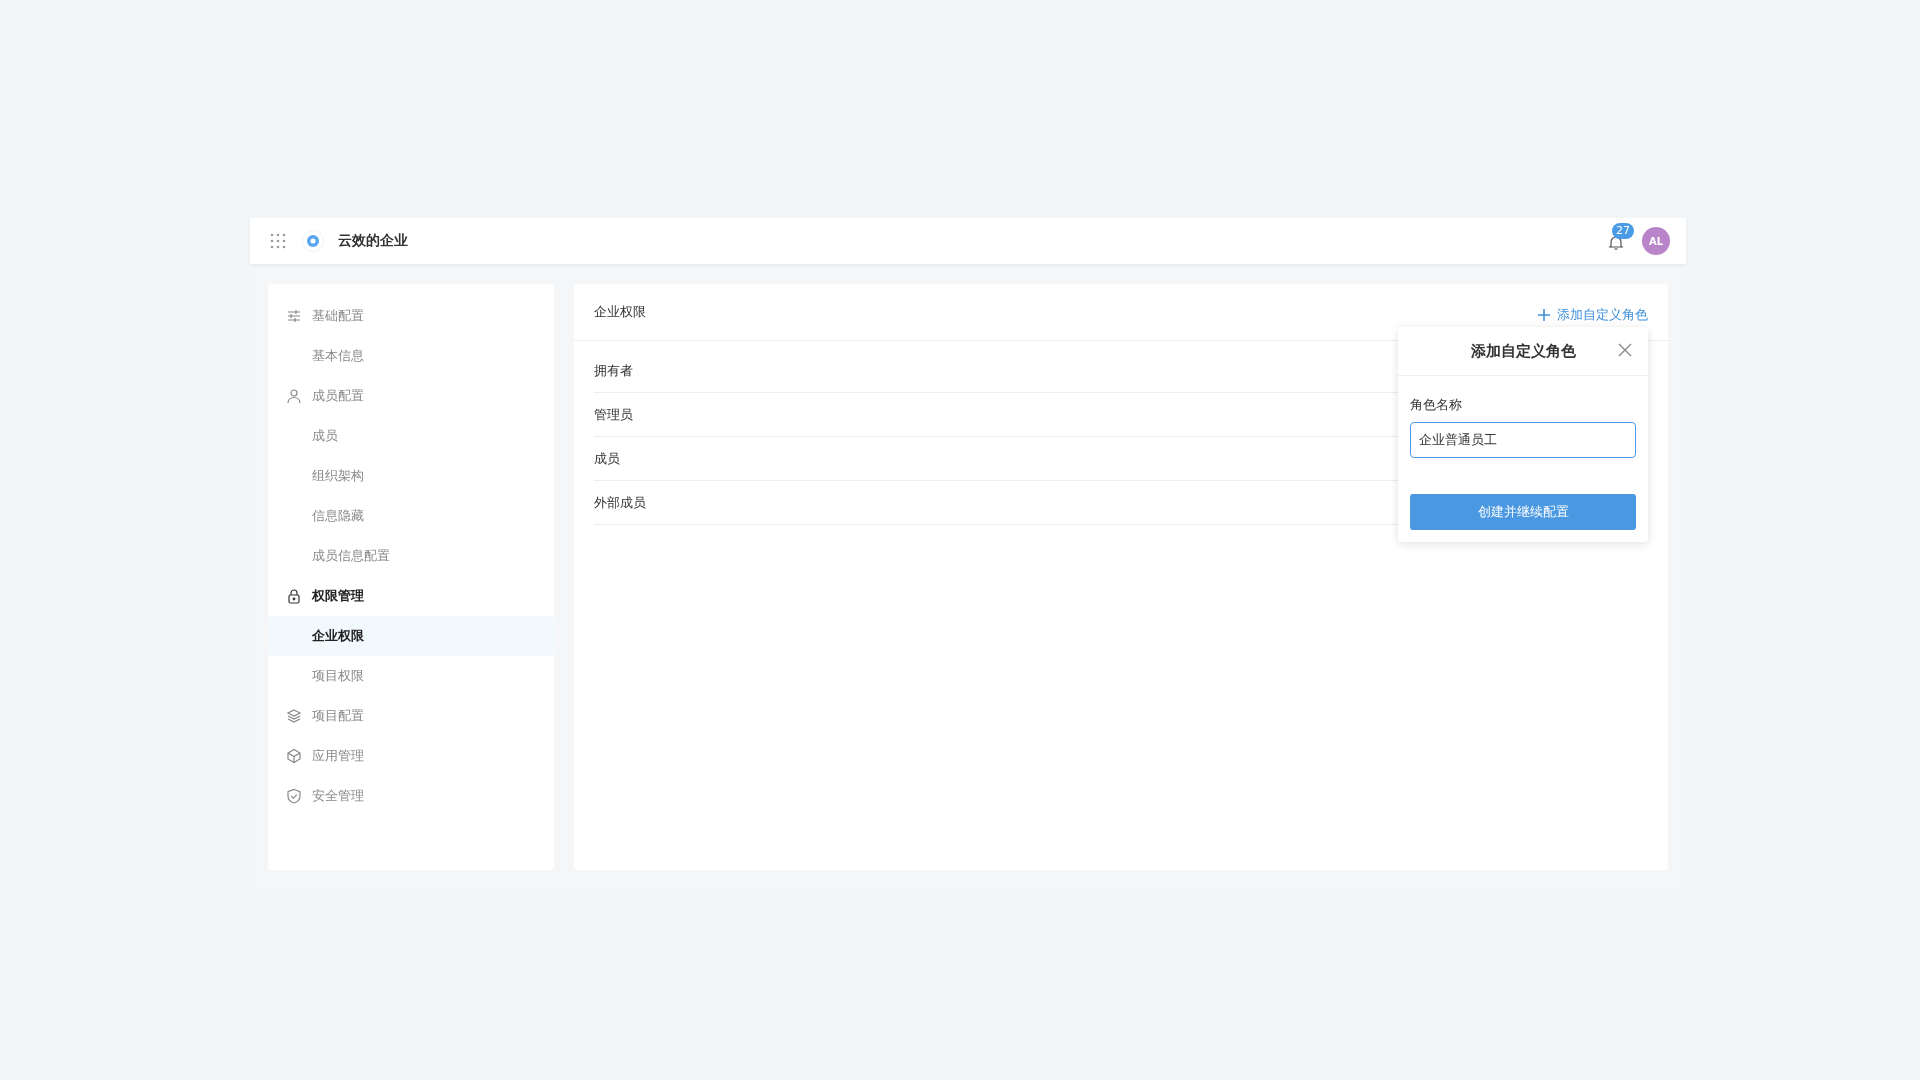 Image resolution: width=1920 pixels, height=1080 pixels. What do you see at coordinates (620, 502) in the screenshot?
I see `role-name: 外部成员` at bounding box center [620, 502].